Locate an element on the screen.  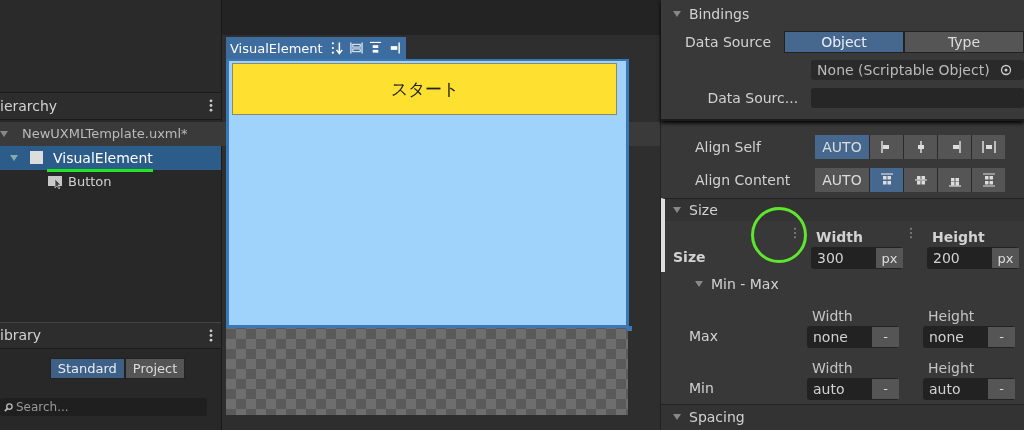
tree-item: VisualElement is located at coordinates (110, 157).